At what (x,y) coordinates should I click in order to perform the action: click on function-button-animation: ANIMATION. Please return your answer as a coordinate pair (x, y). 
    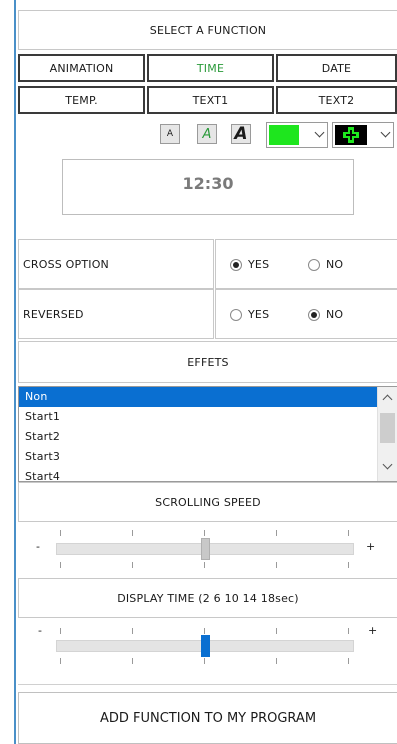
    Looking at the image, I should click on (81, 68).